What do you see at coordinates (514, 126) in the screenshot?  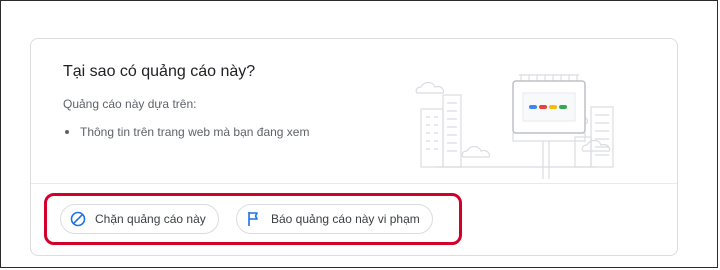 I see `billboard-illustration` at bounding box center [514, 126].